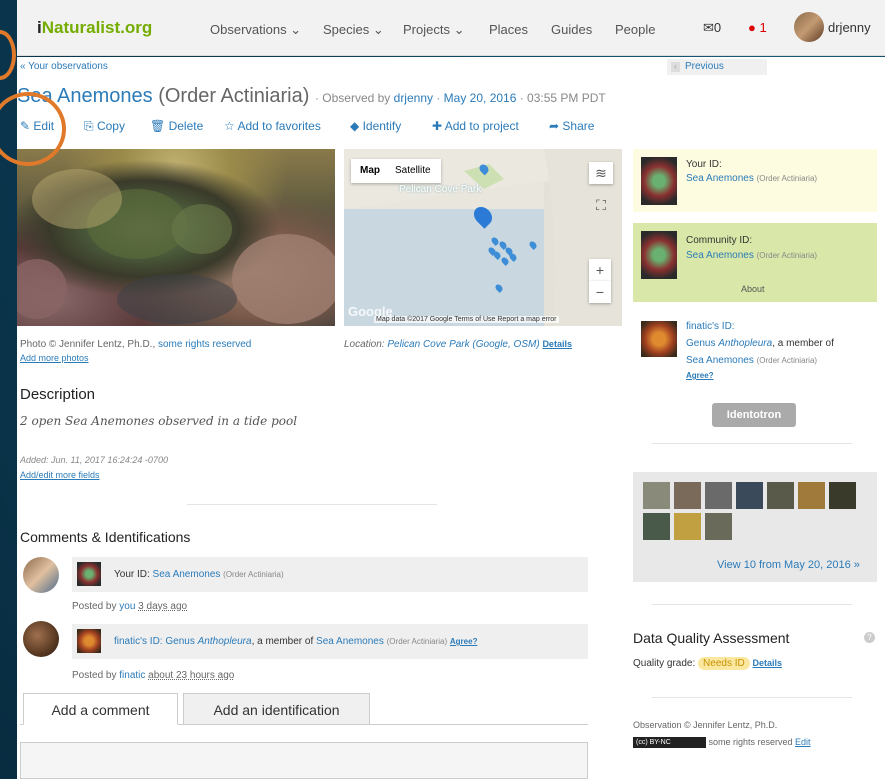 The image size is (885, 779). I want to click on added-date: Added: Jun. 11, 2017 16:24:24 -0700, so click(94, 460).